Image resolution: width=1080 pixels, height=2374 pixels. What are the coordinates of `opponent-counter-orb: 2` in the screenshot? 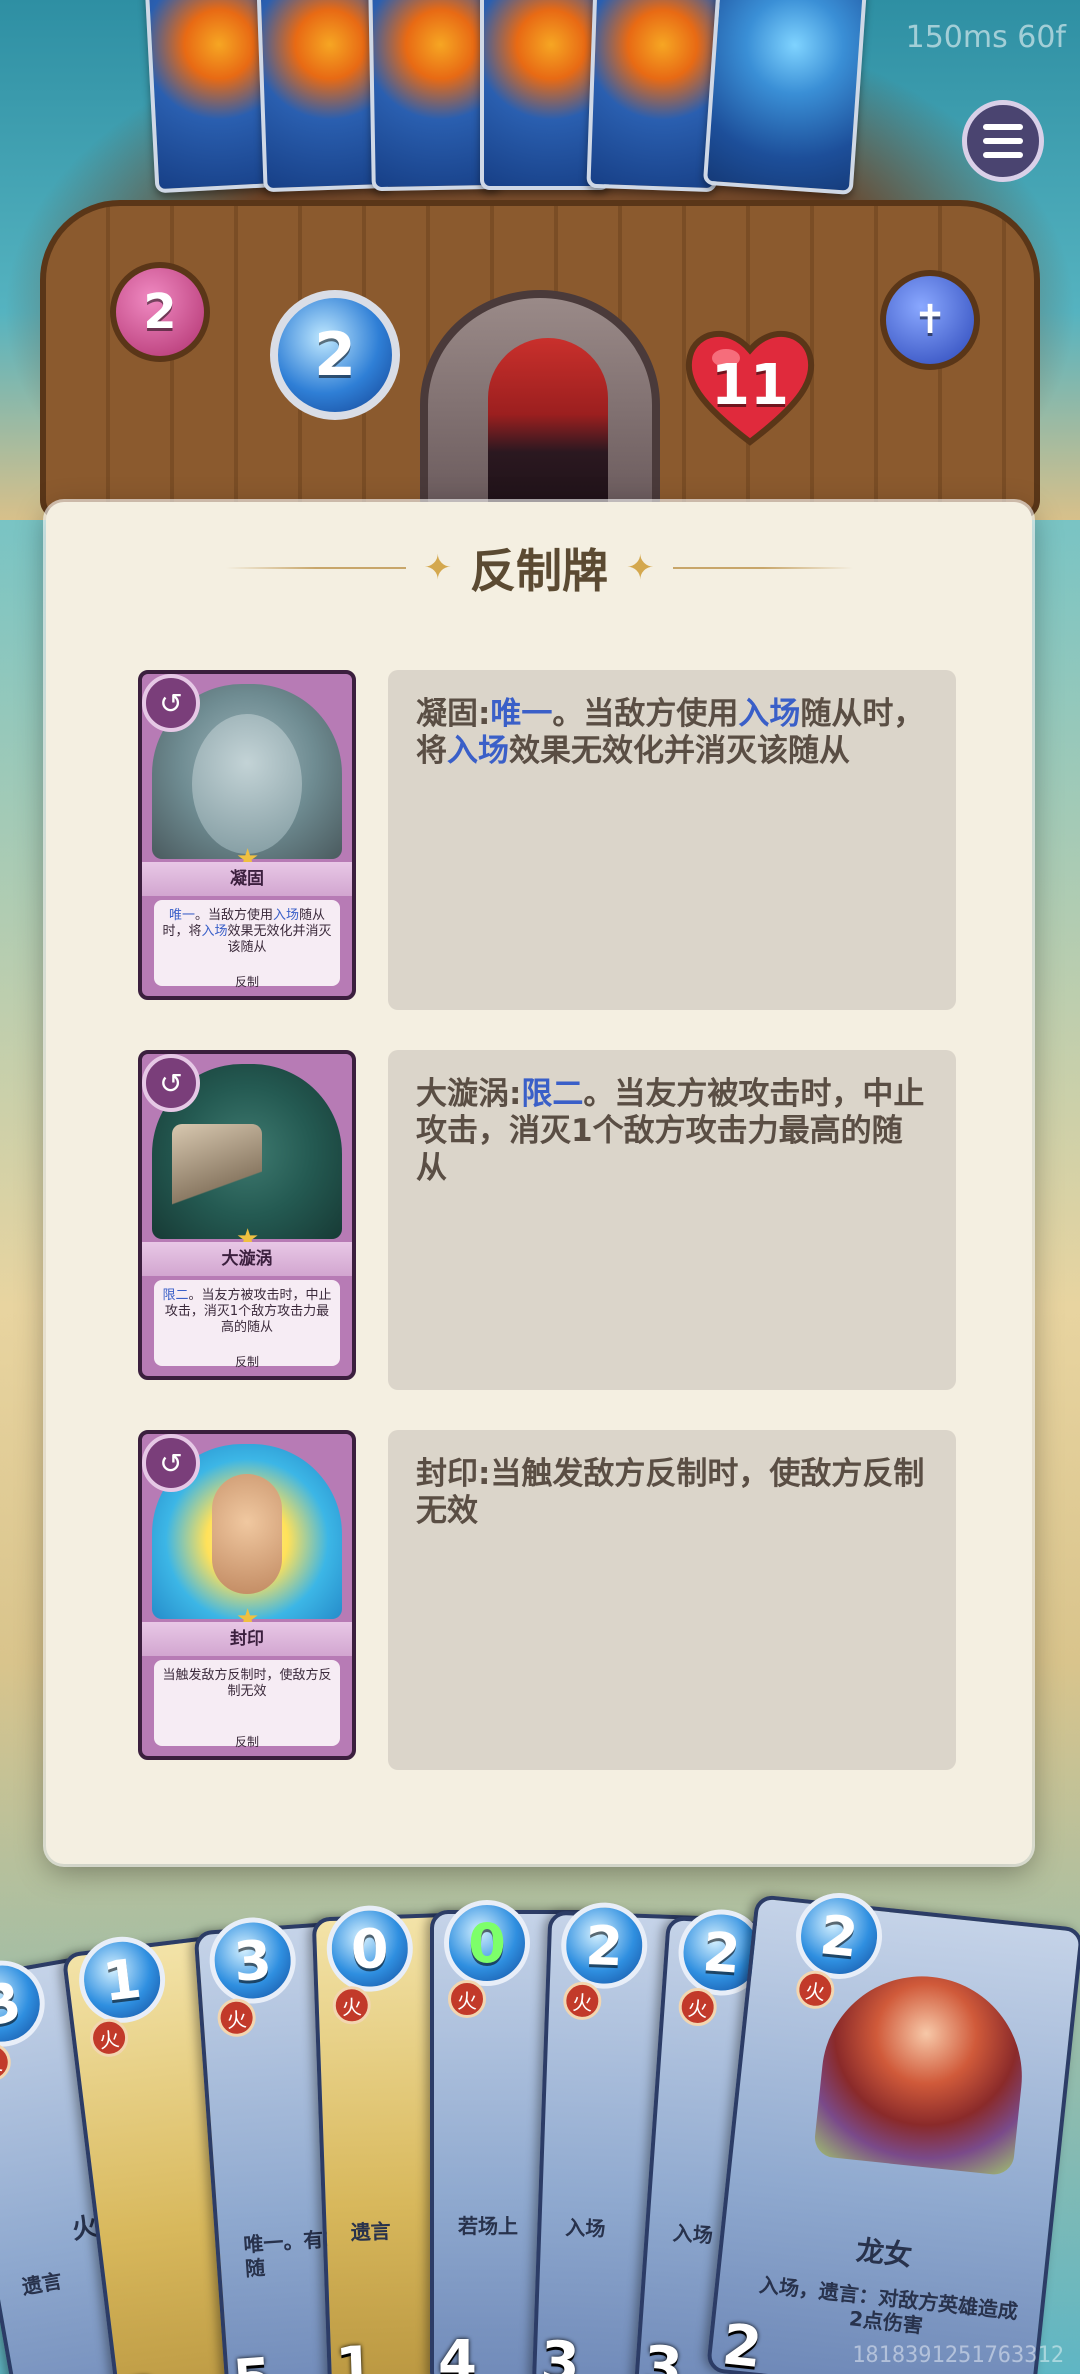 It's located at (160, 312).